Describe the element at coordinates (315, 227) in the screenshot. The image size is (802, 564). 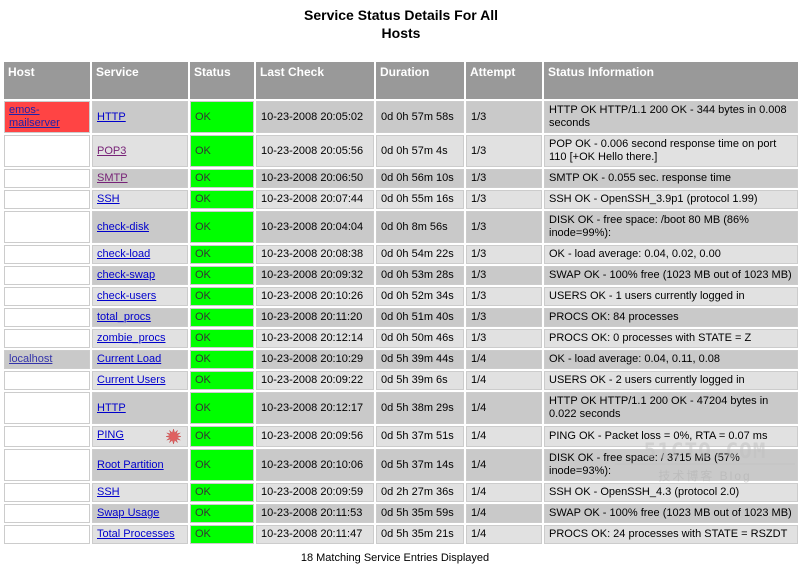
I see `last-check-cell: 10-23-2008 20:04:04` at that location.